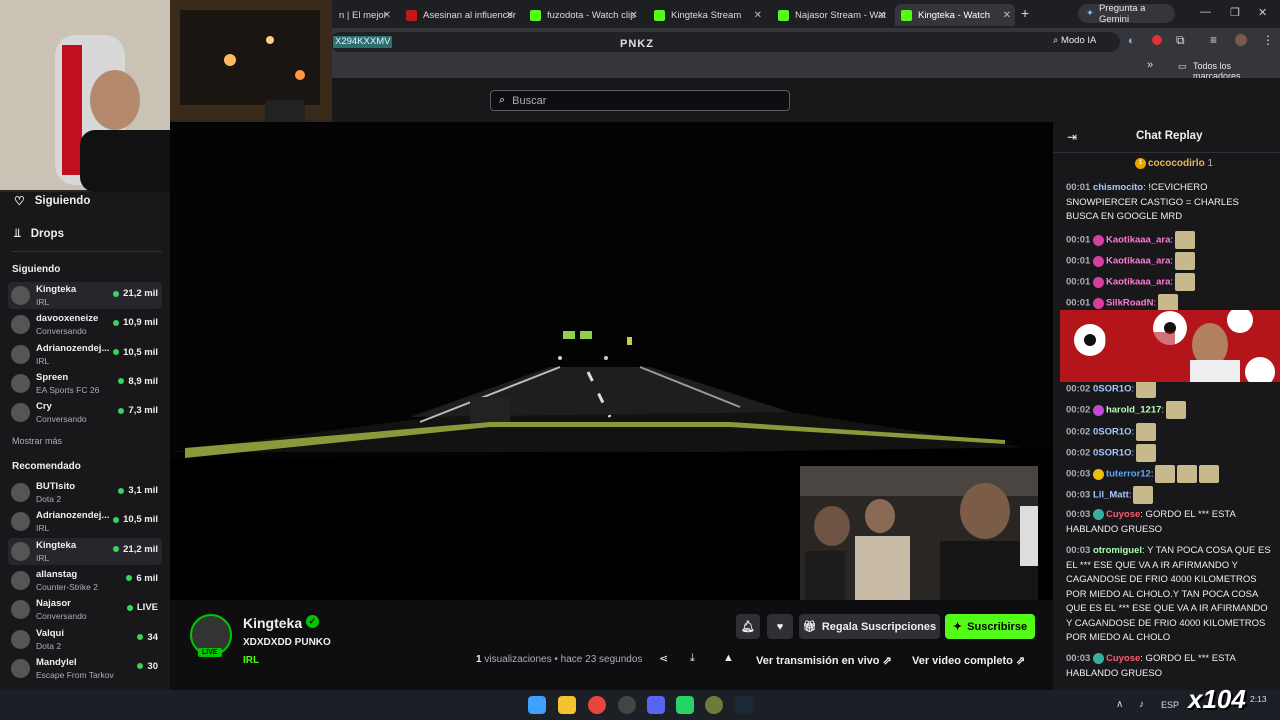 The image size is (1280, 720). Describe the element at coordinates (1126, 14) in the screenshot. I see `gemini-button: ✦ Pregunta a Gemini` at that location.